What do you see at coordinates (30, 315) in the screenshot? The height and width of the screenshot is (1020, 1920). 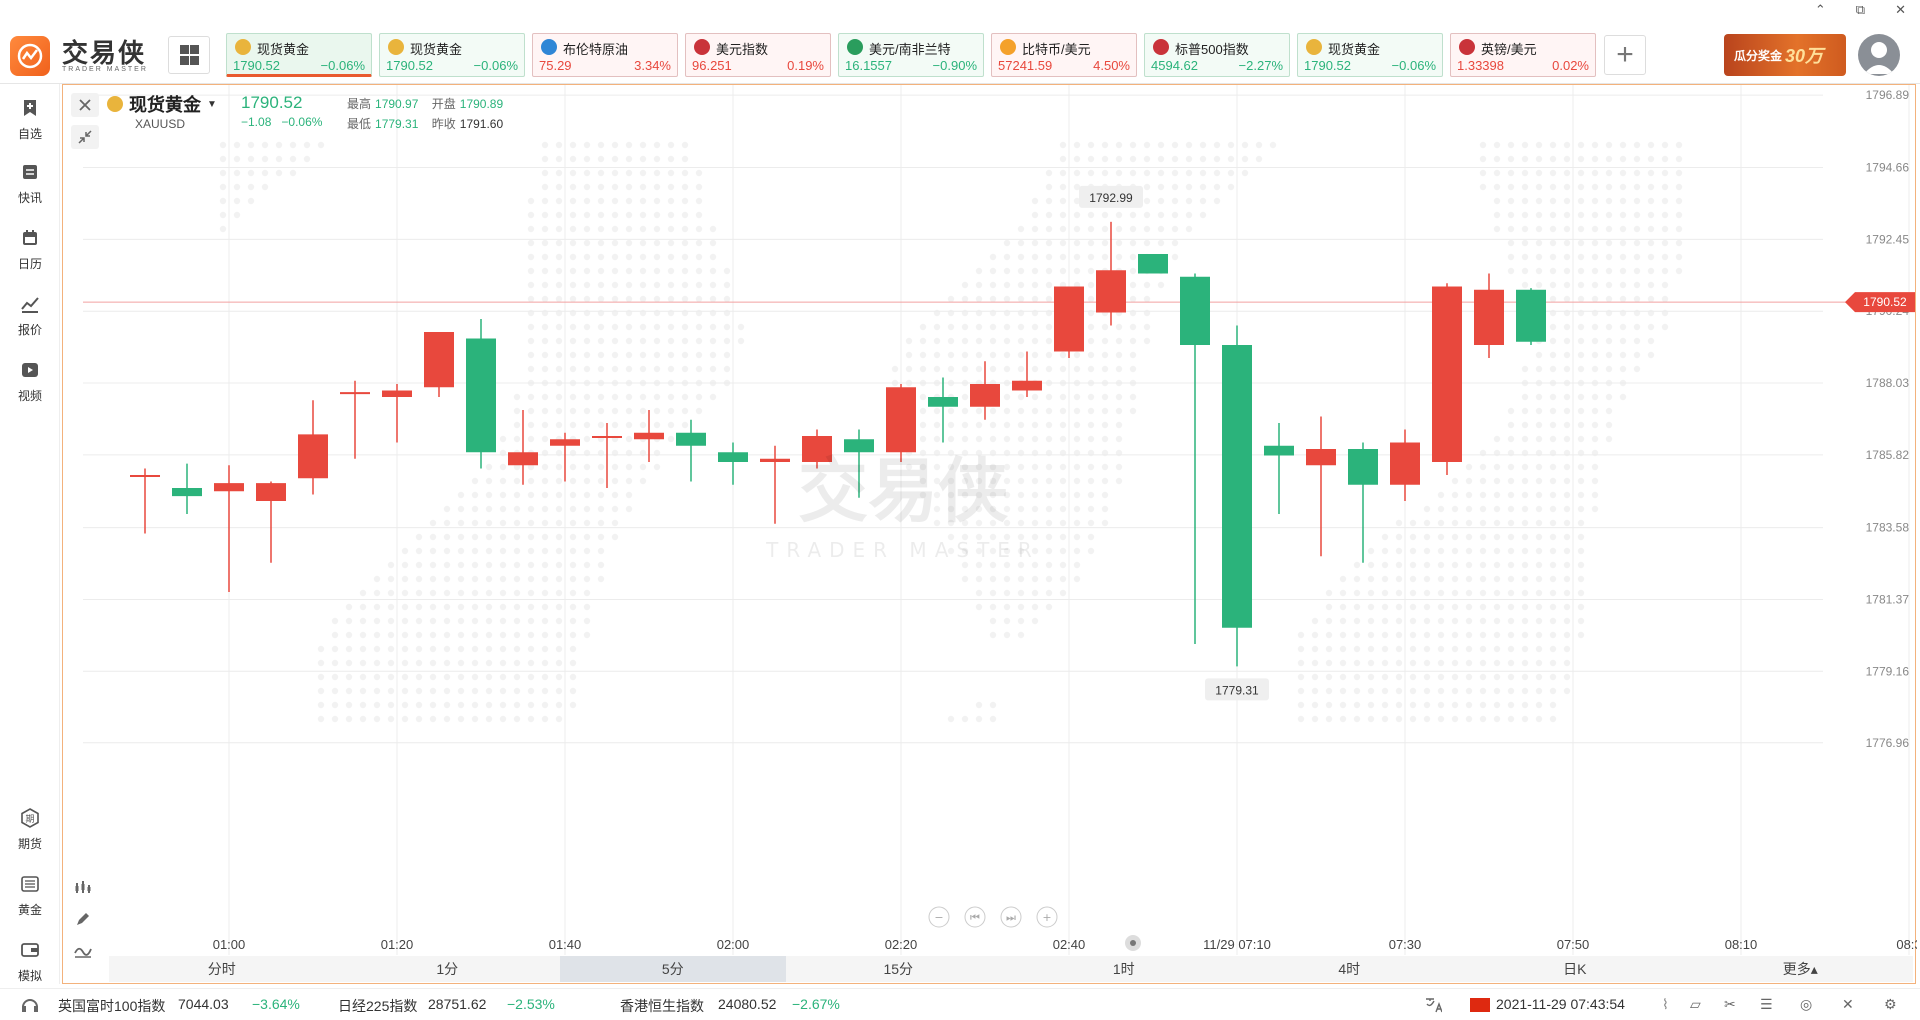 I see `sidebar-item-quotes: 报价` at bounding box center [30, 315].